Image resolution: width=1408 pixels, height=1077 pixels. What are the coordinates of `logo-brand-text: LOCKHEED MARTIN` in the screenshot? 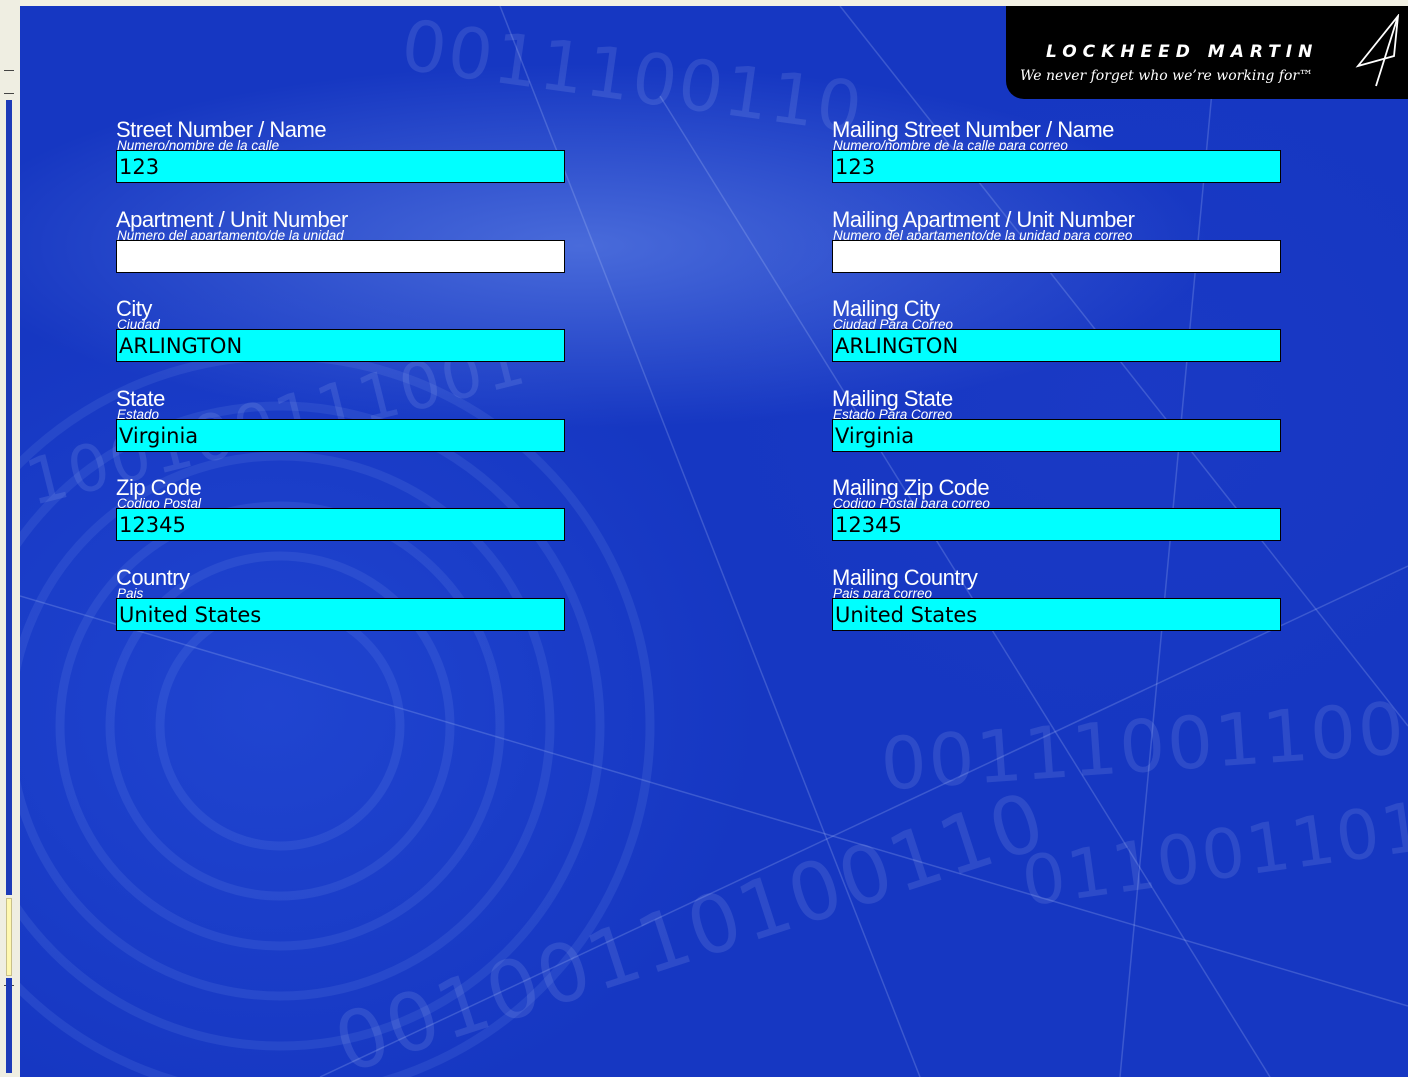 It's located at (1182, 52).